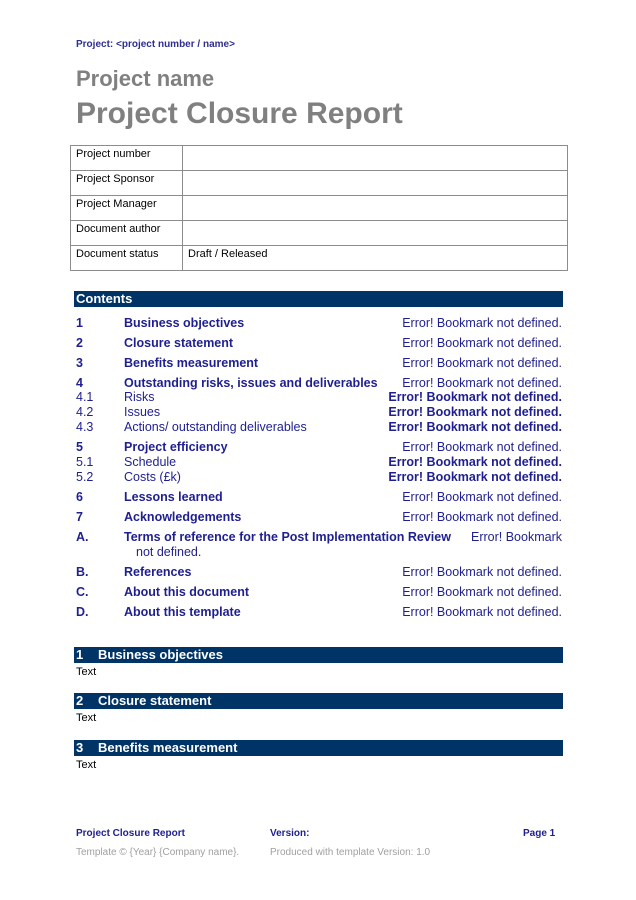 Image resolution: width=636 pixels, height=900 pixels. Describe the element at coordinates (319, 397) in the screenshot. I see `toc-entry: 4.1 Risks Error! Bookmark not defined.` at that location.